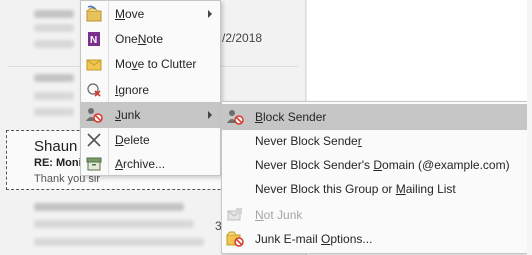 This screenshot has height=255, width=532. Describe the element at coordinates (150, 115) in the screenshot. I see `menu-item-junk: Junk` at that location.